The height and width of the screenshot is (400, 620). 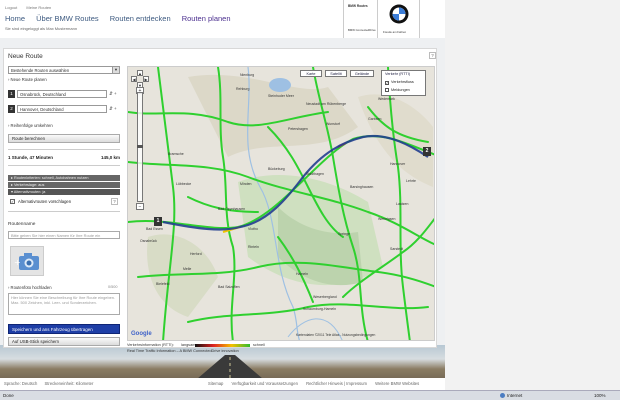 What do you see at coordinates (397, 249) in the screenshot?
I see `place-label: Sarstedt` at bounding box center [397, 249].